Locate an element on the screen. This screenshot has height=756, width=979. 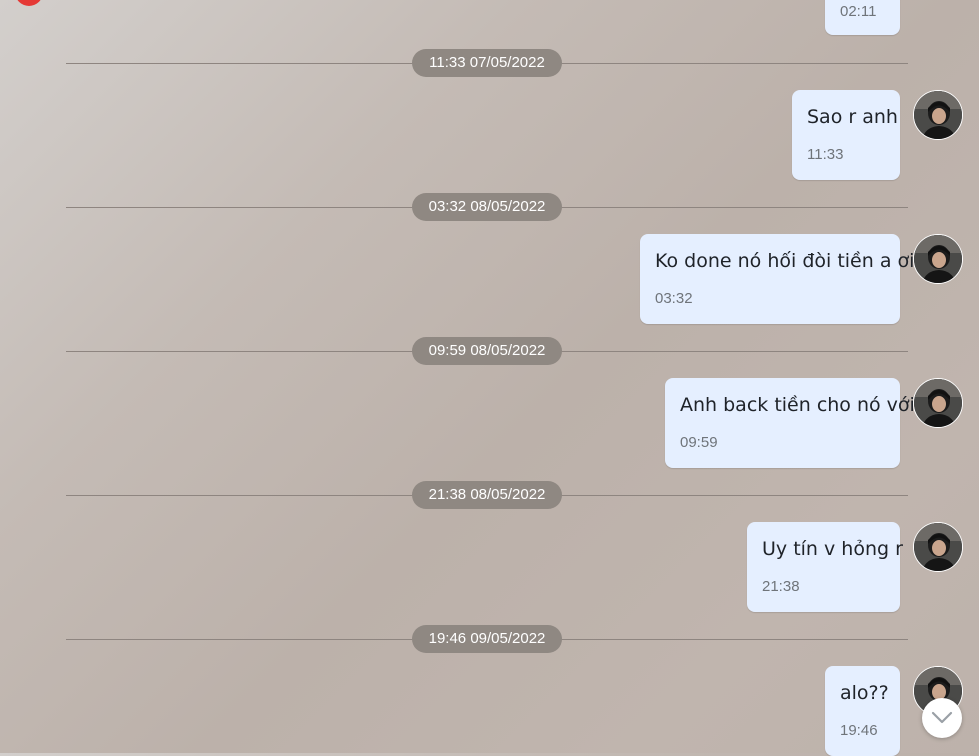
message-text: alo?? is located at coordinates (864, 693).